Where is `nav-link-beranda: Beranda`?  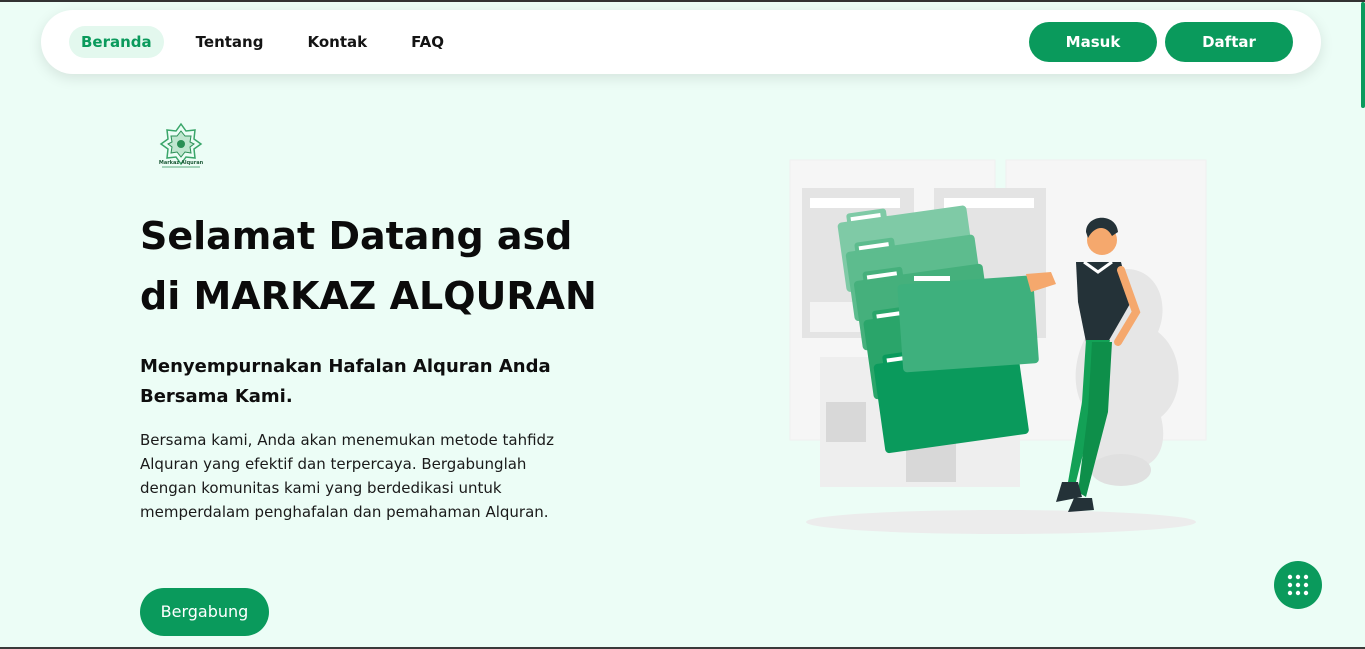
nav-link-beranda: Beranda is located at coordinates (116, 42).